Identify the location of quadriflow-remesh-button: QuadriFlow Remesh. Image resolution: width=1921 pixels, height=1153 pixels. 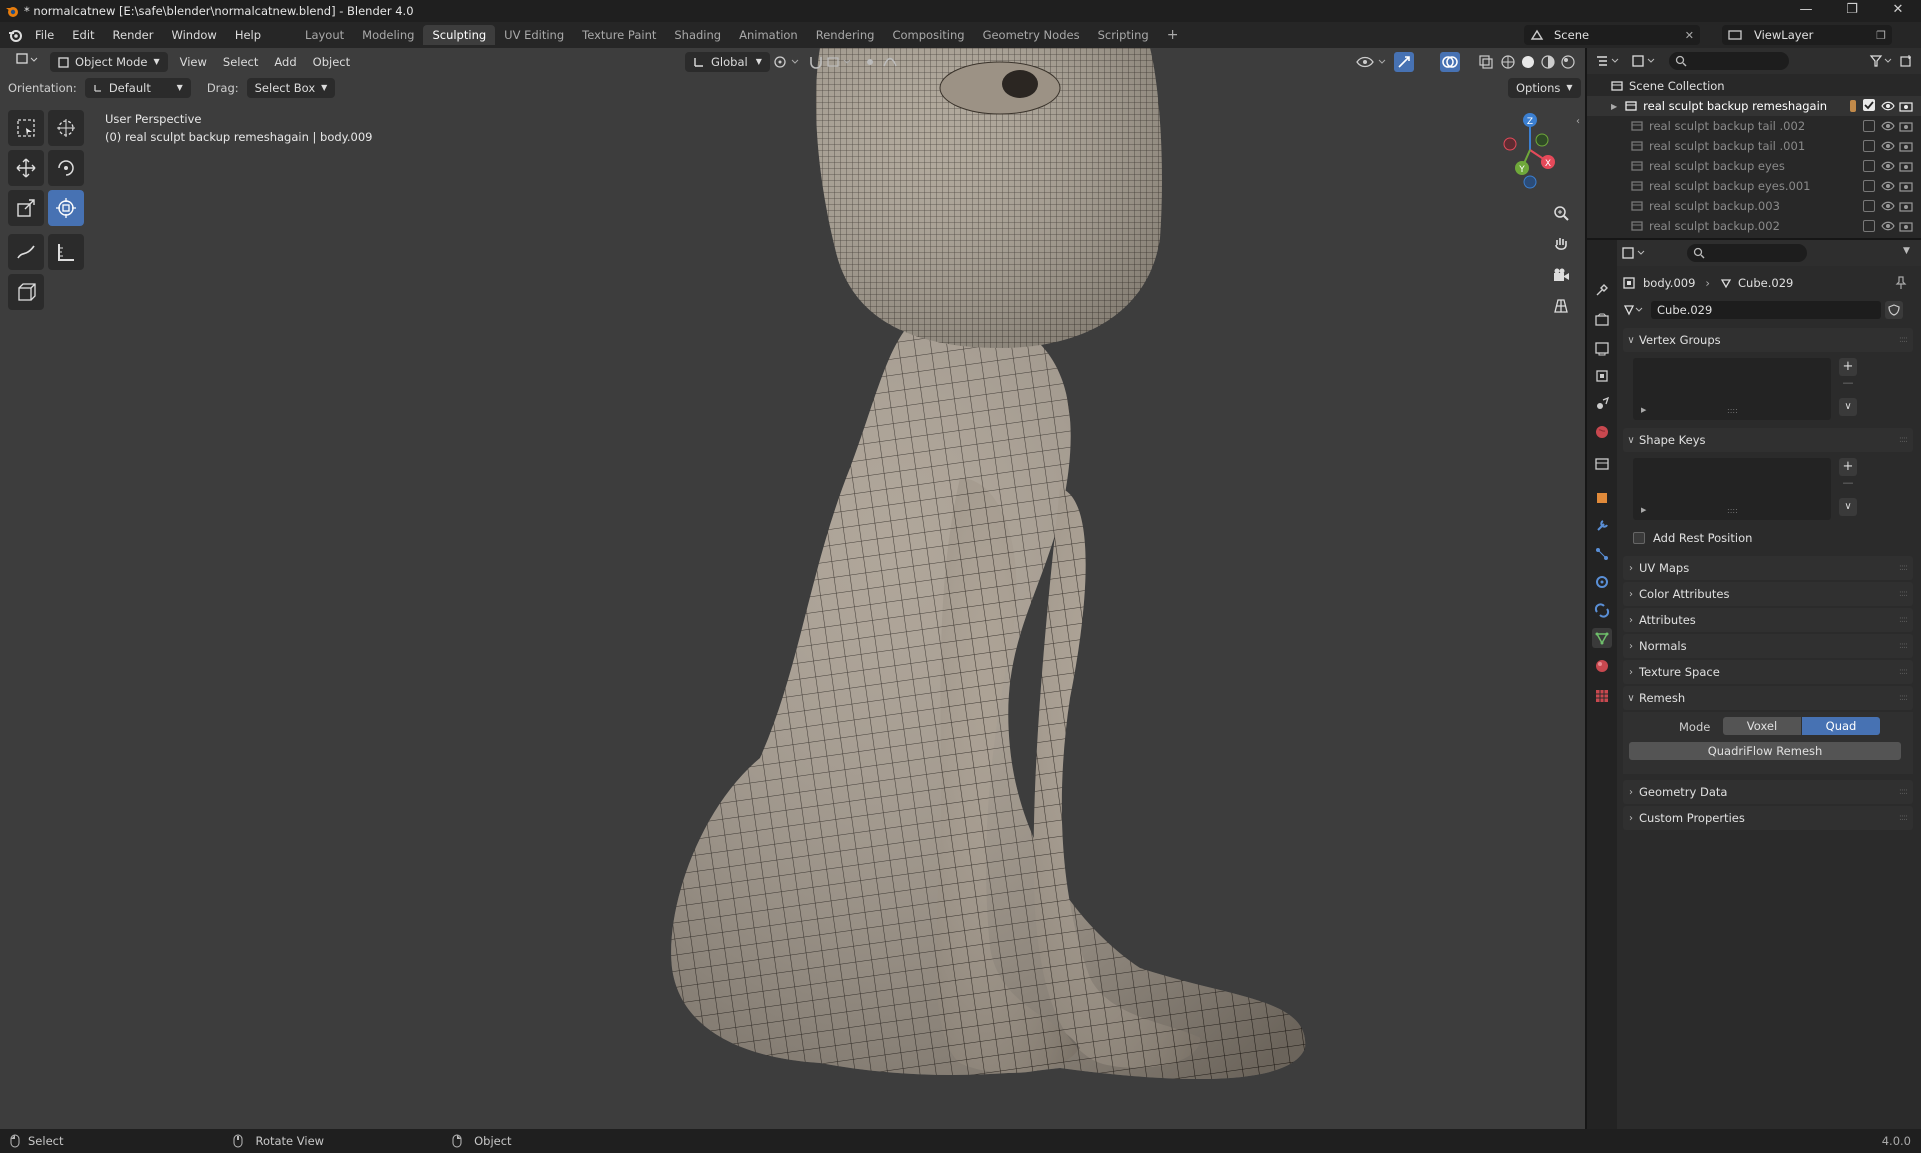
(1765, 751).